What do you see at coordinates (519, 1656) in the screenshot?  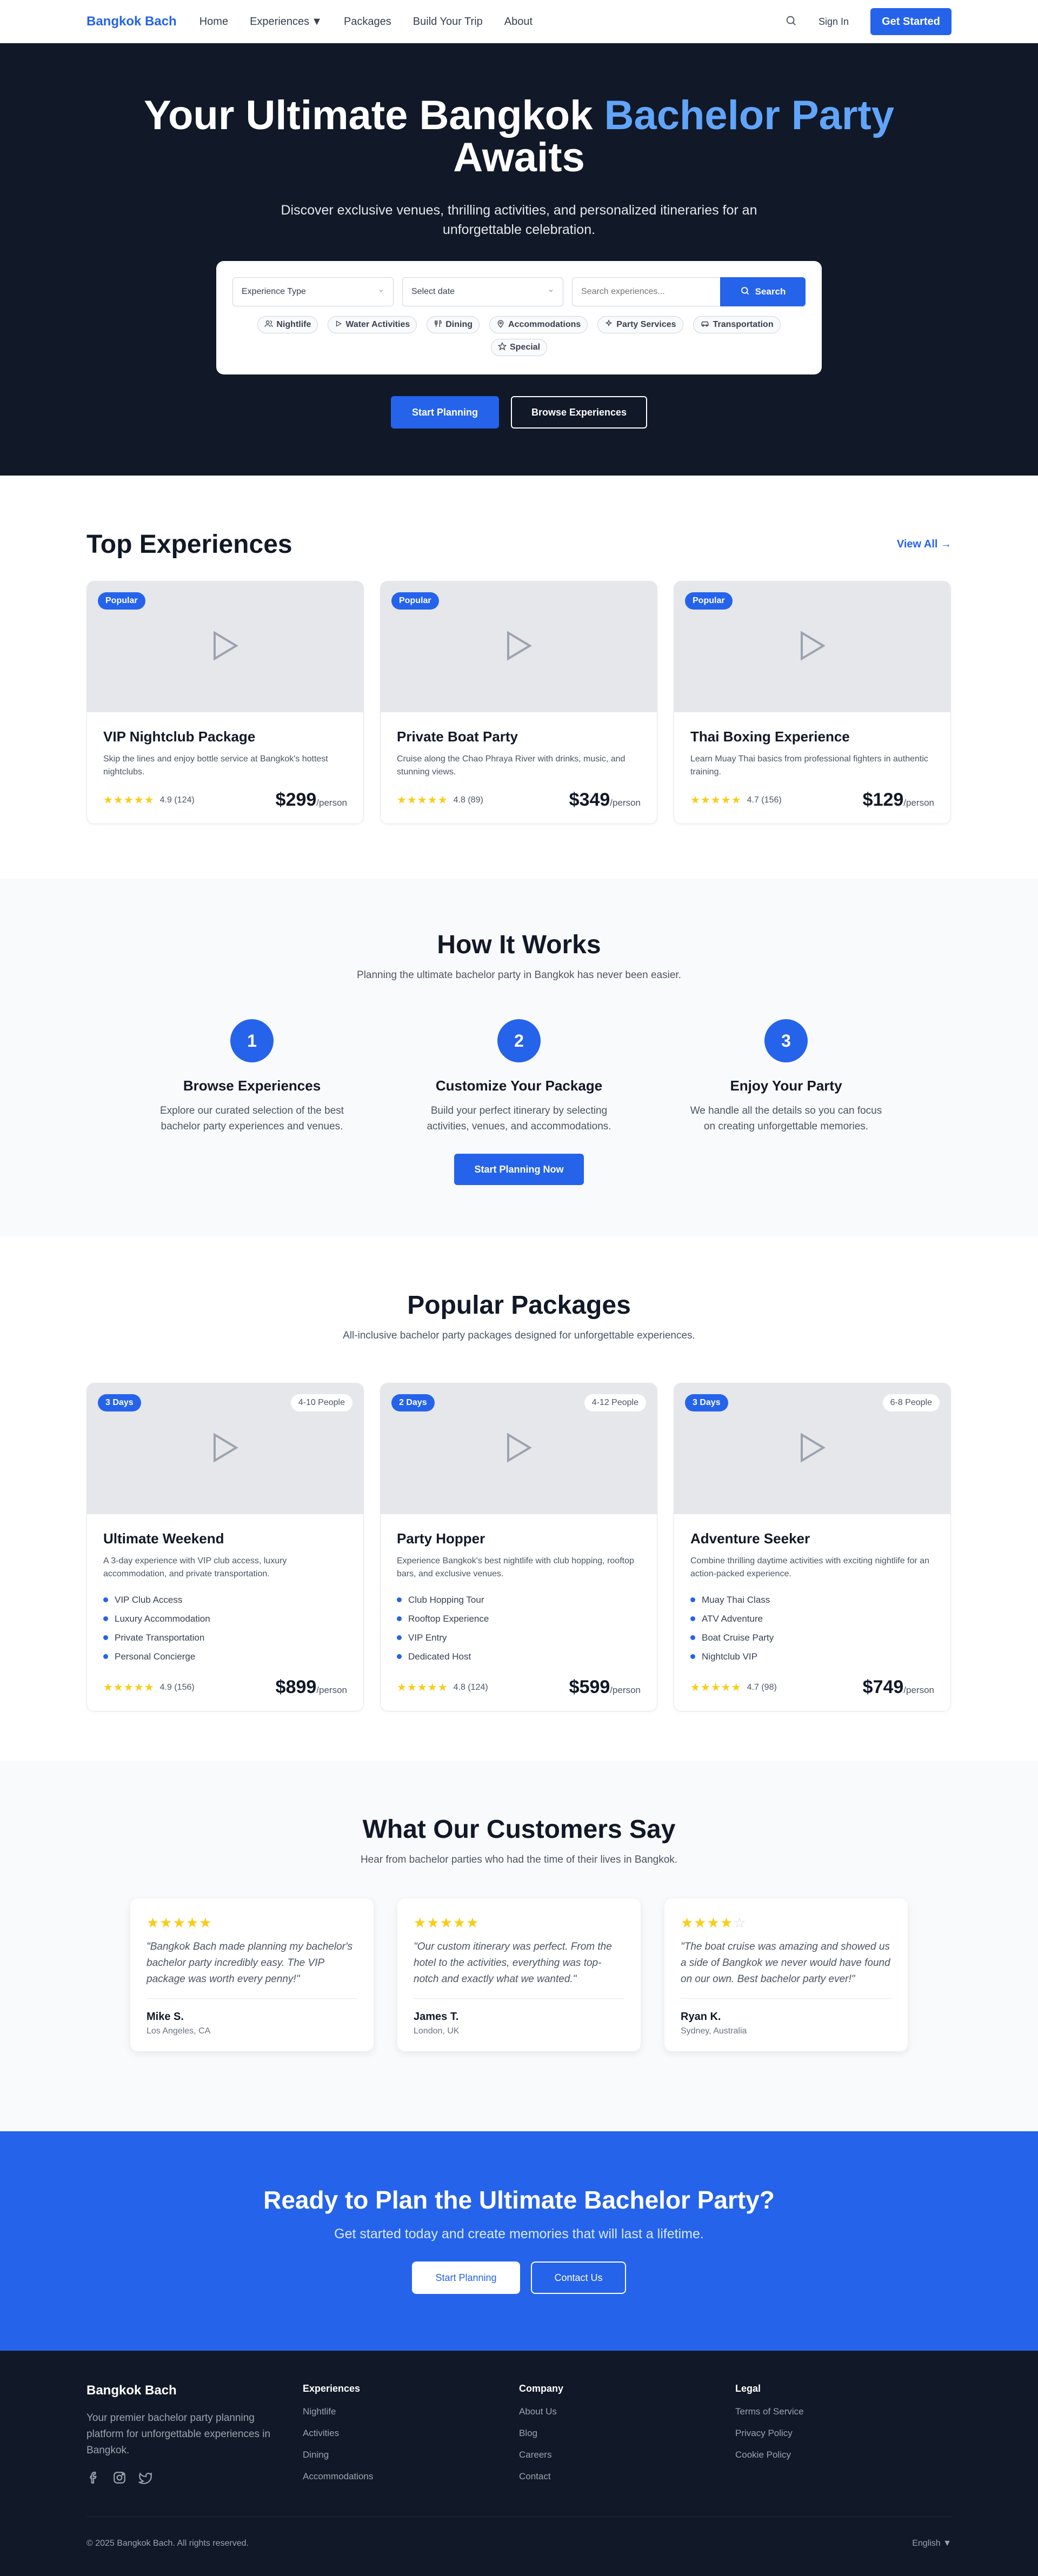 I see `feature-item: Dedicated Host` at bounding box center [519, 1656].